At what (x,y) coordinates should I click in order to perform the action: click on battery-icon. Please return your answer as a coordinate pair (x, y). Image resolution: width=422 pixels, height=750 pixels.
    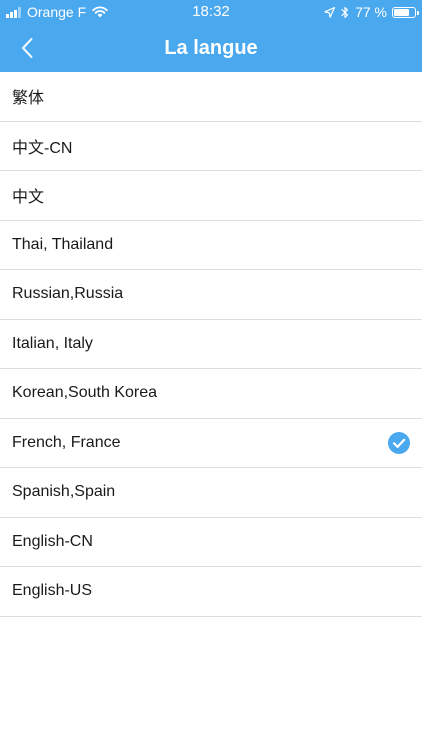
    Looking at the image, I should click on (405, 12).